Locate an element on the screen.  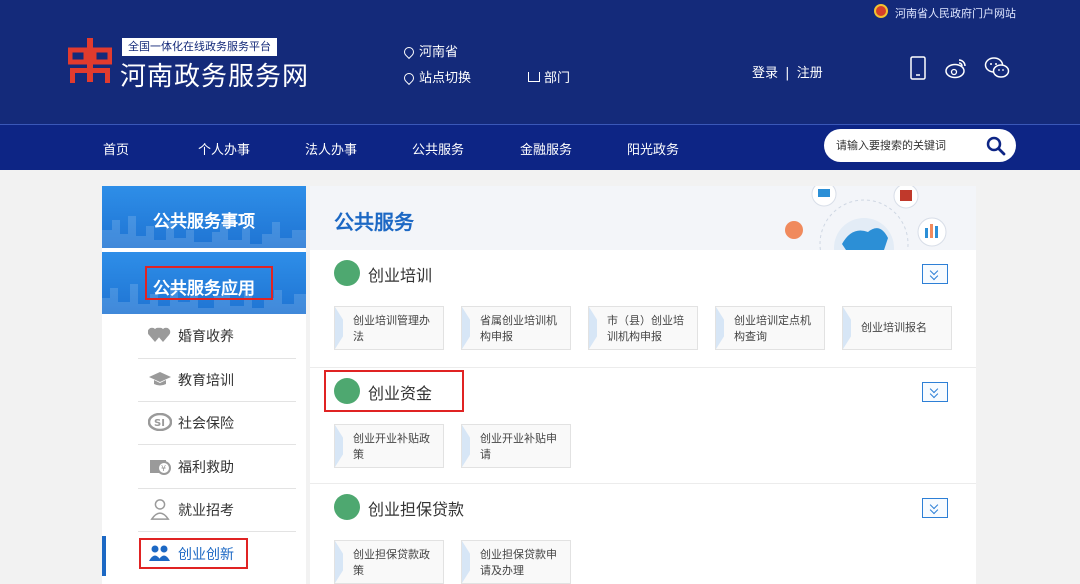
graduation-cap-icon is located at coordinates (160, 379).